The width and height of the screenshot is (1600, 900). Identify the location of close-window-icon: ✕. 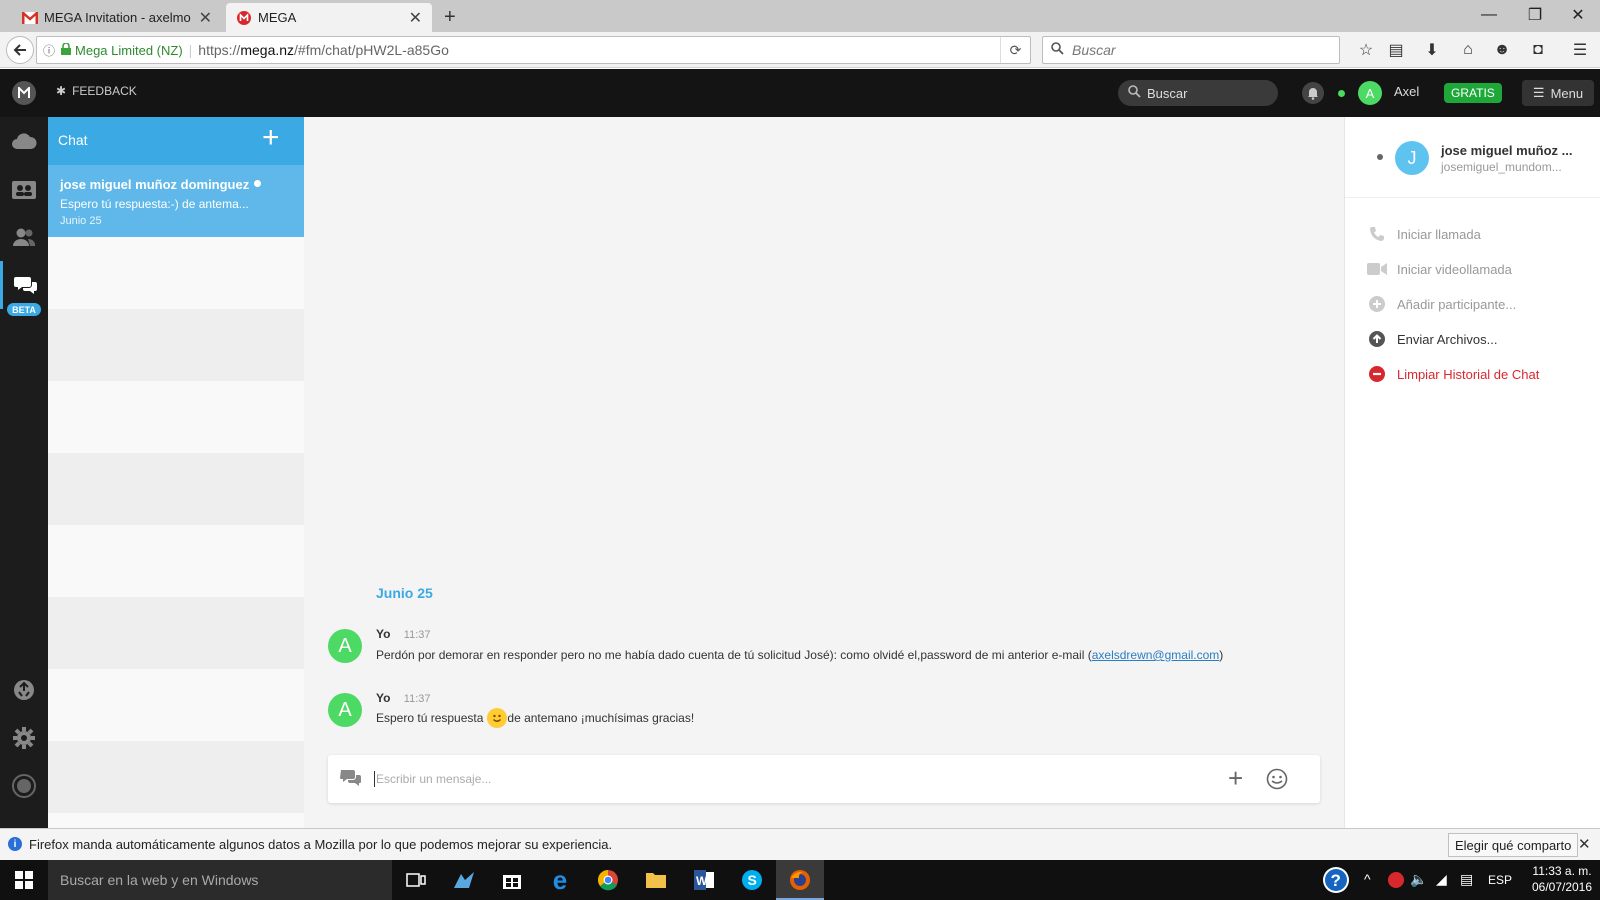
(1578, 15).